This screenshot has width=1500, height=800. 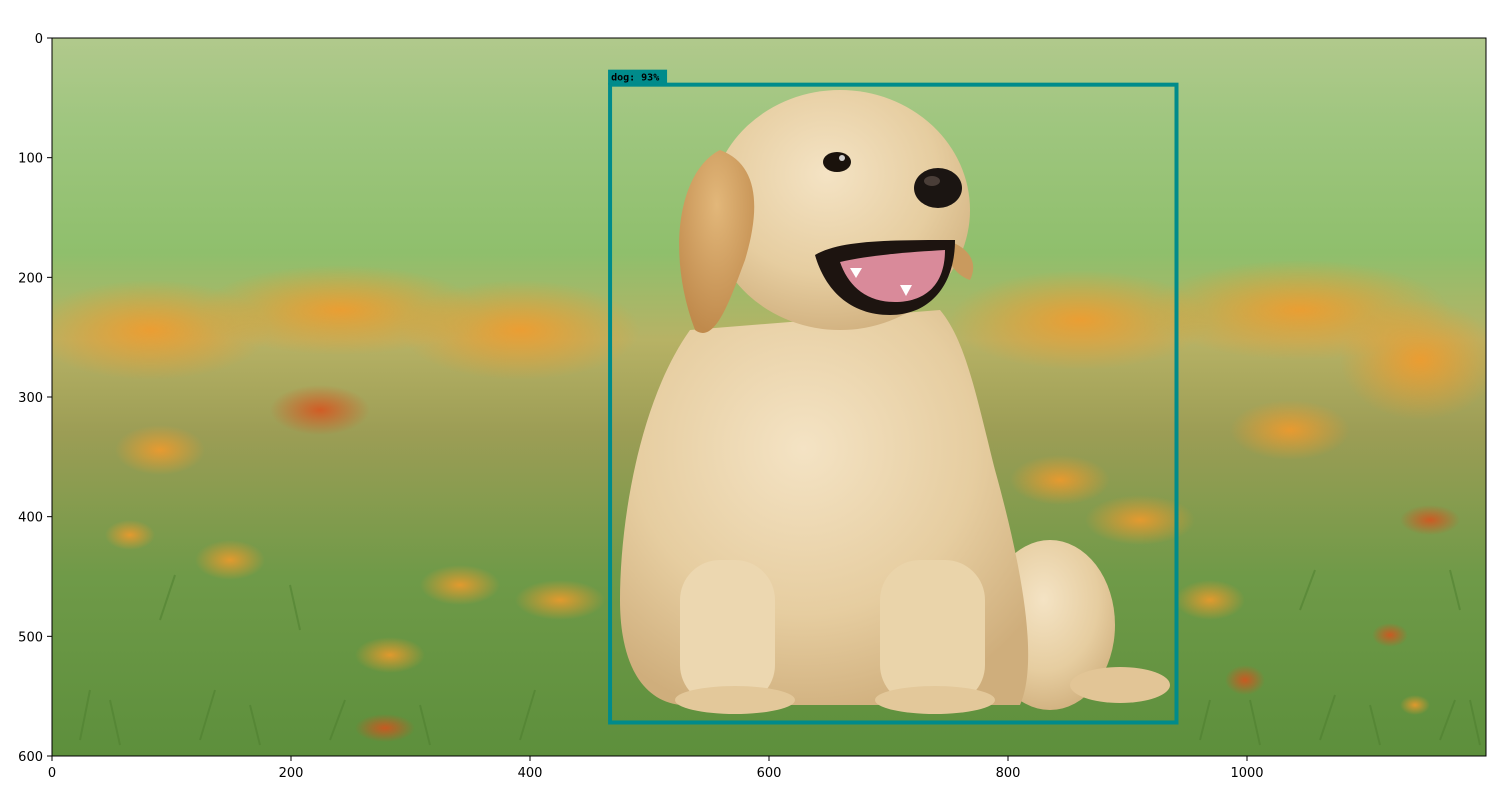 I want to click on x-tick-label: 600, so click(x=769, y=773).